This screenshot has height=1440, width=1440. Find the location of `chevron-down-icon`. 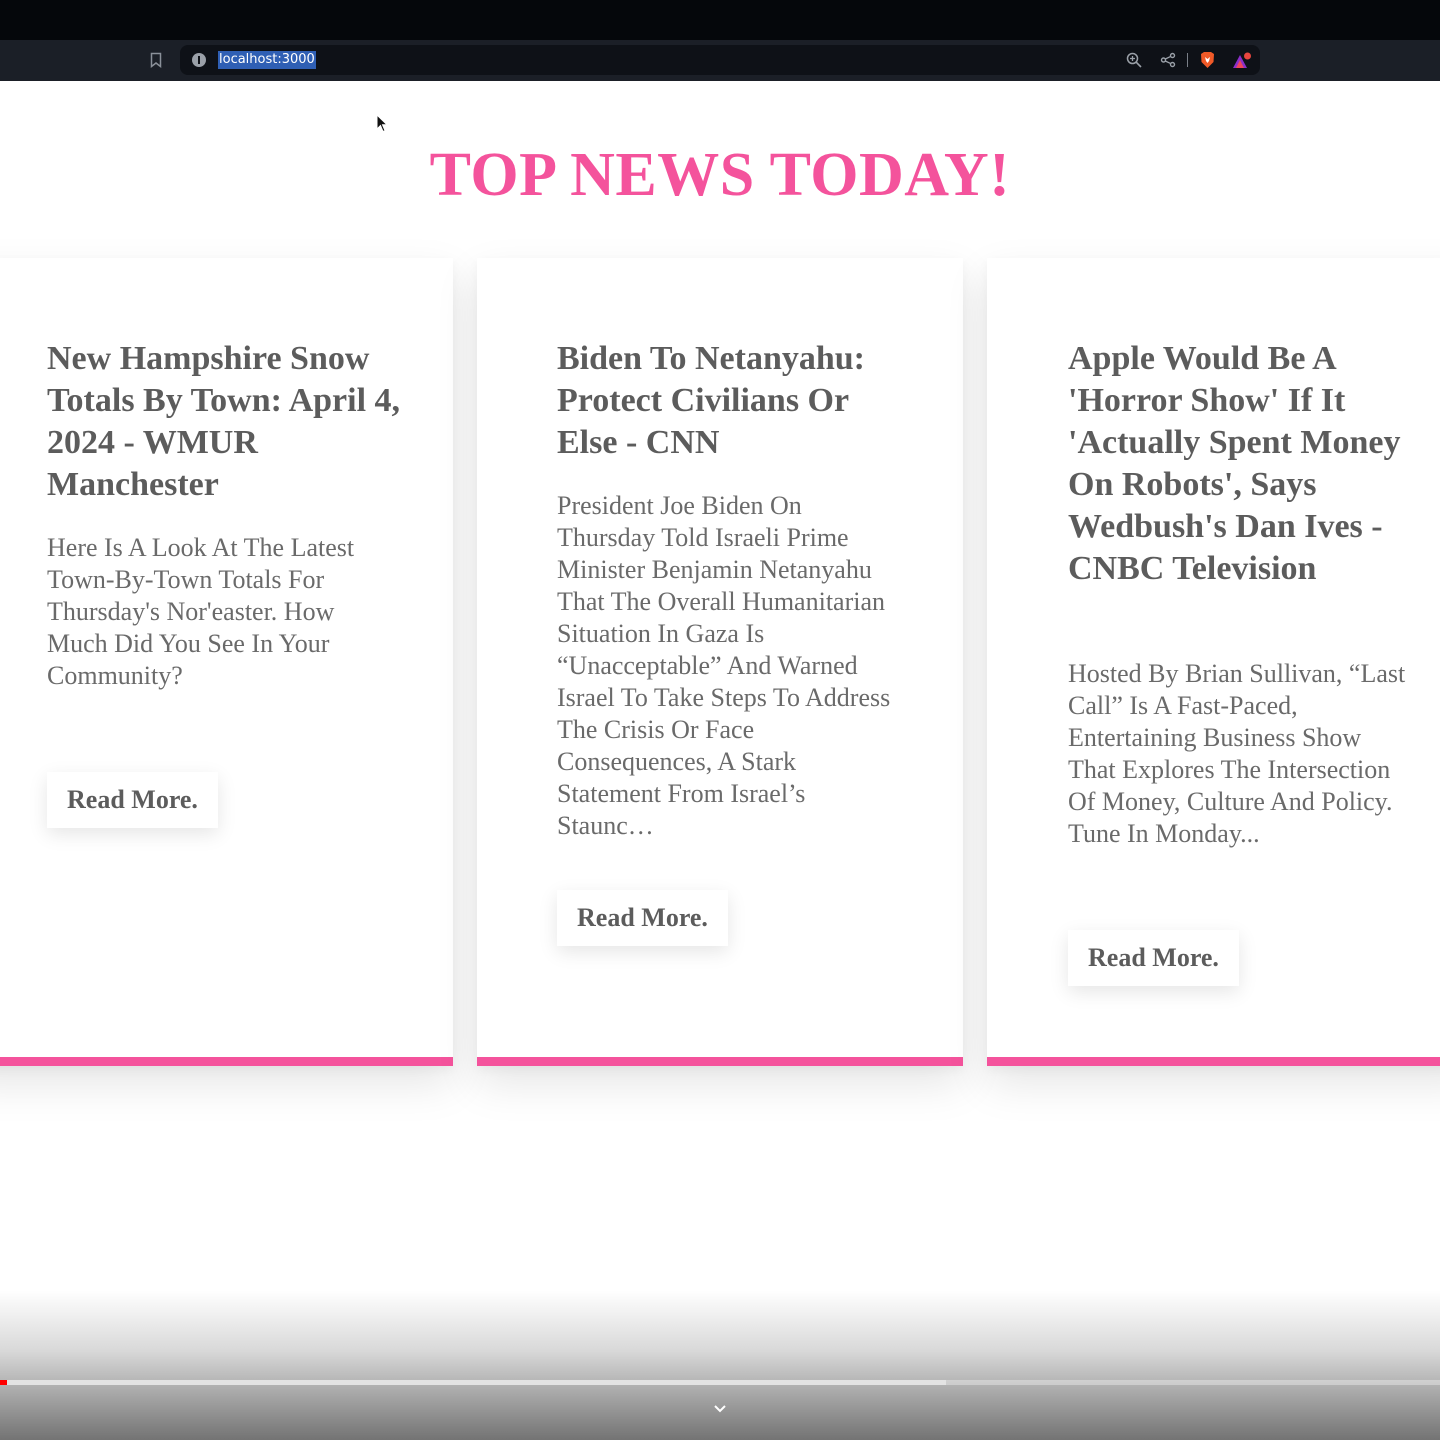

chevron-down-icon is located at coordinates (720, 1409).